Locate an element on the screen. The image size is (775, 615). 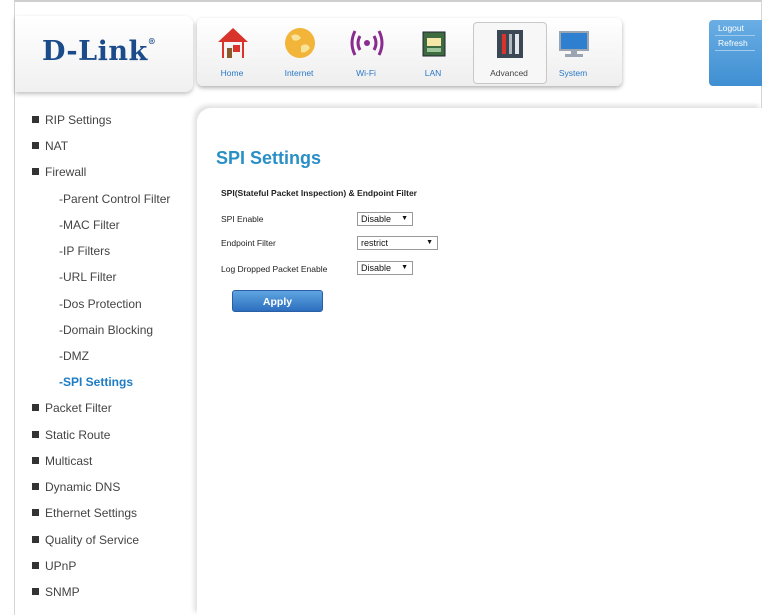
session-panel: Logout Refresh is located at coordinates (735, 53).